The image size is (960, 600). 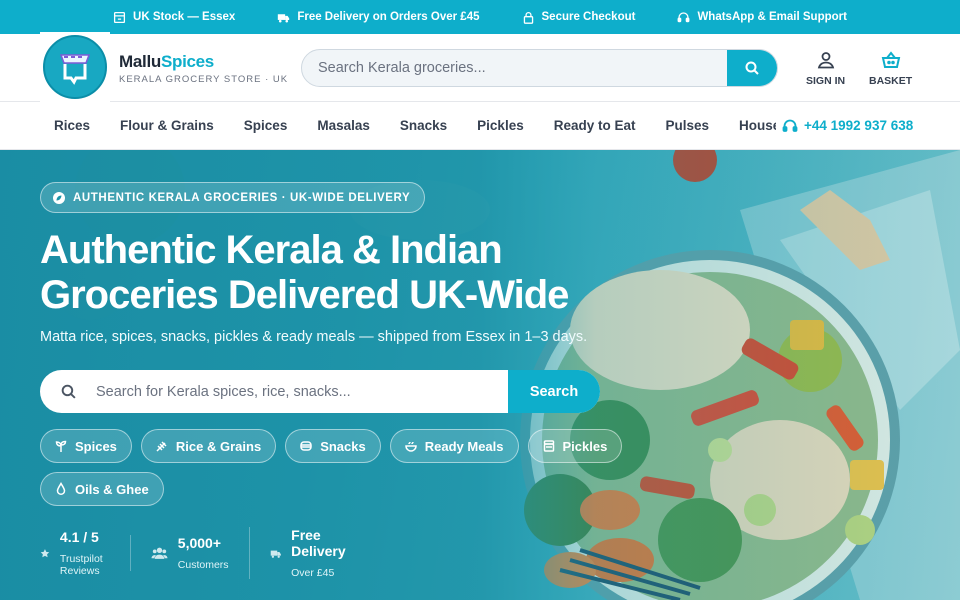 I want to click on nav-item-household: Household, so click(x=757, y=125).